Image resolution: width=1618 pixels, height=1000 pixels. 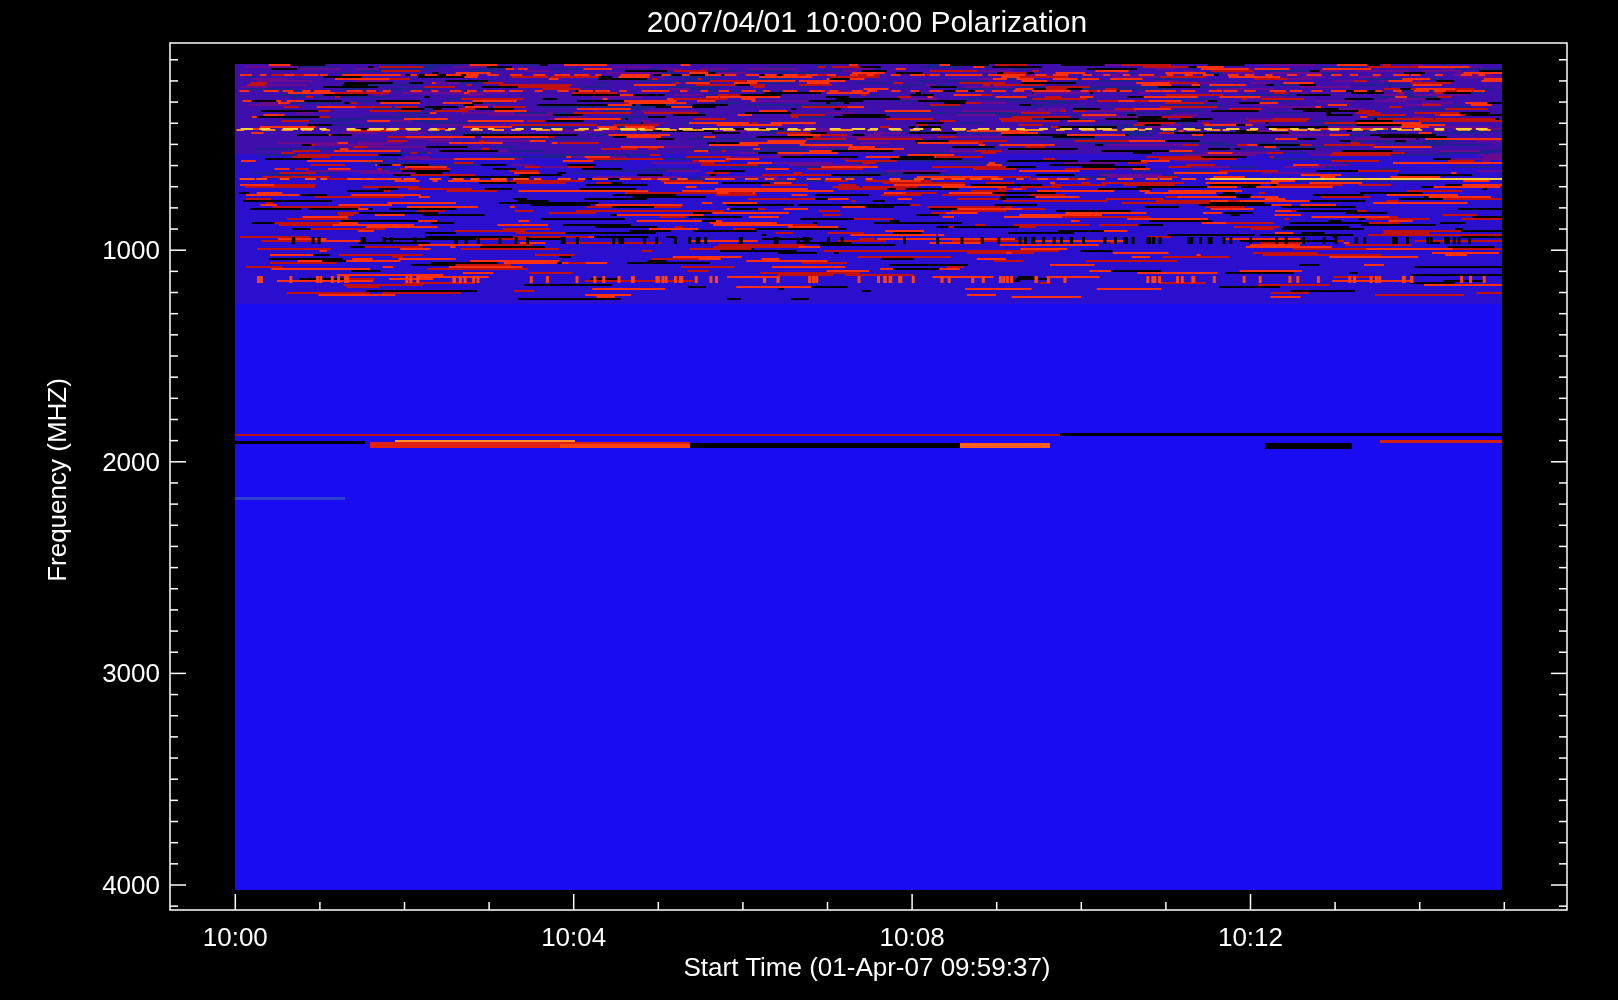 What do you see at coordinates (57, 480) in the screenshot?
I see `y-axis-title: Frequency (MHZ)` at bounding box center [57, 480].